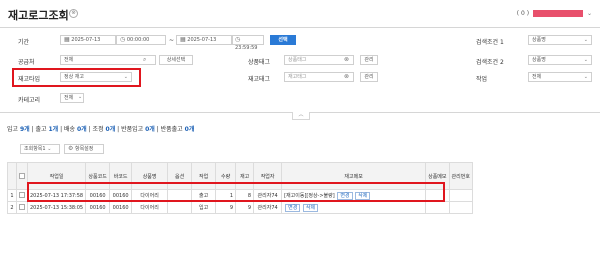 This screenshot has height=255, width=600. I want to click on cell-stock: 9, so click(245, 207).